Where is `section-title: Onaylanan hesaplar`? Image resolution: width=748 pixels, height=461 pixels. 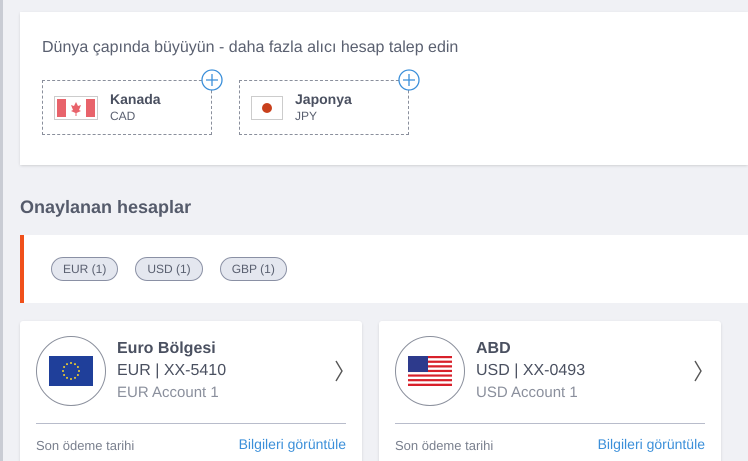 section-title: Onaylanan hesaplar is located at coordinates (106, 207).